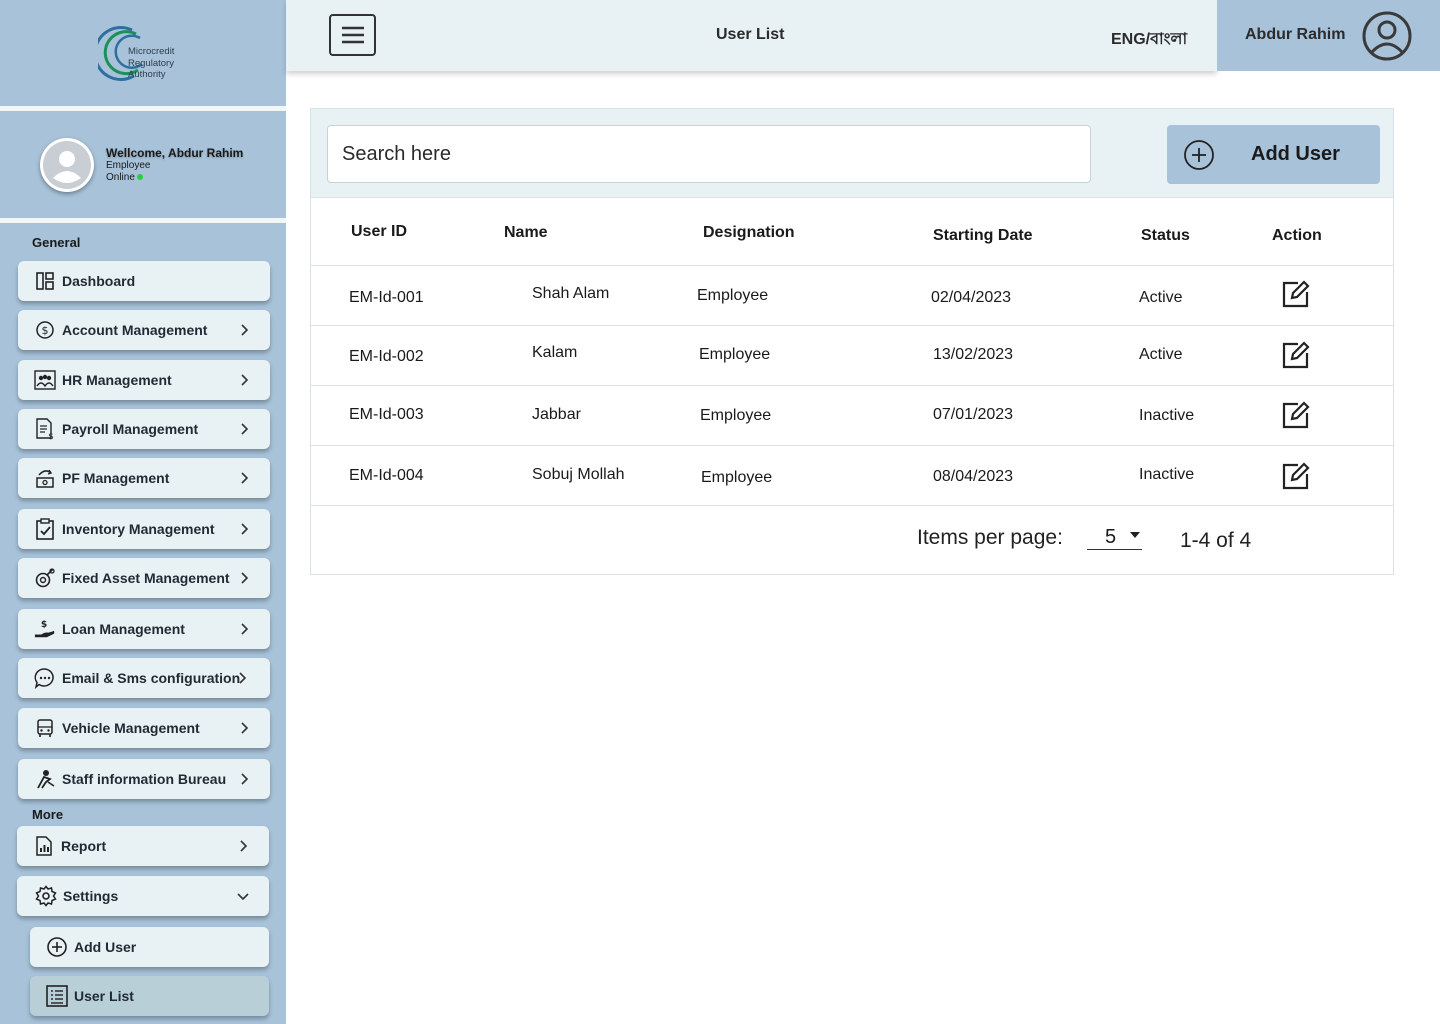  I want to click on sidebar-item-payroll-management: $ Payroll Management, so click(144, 429).